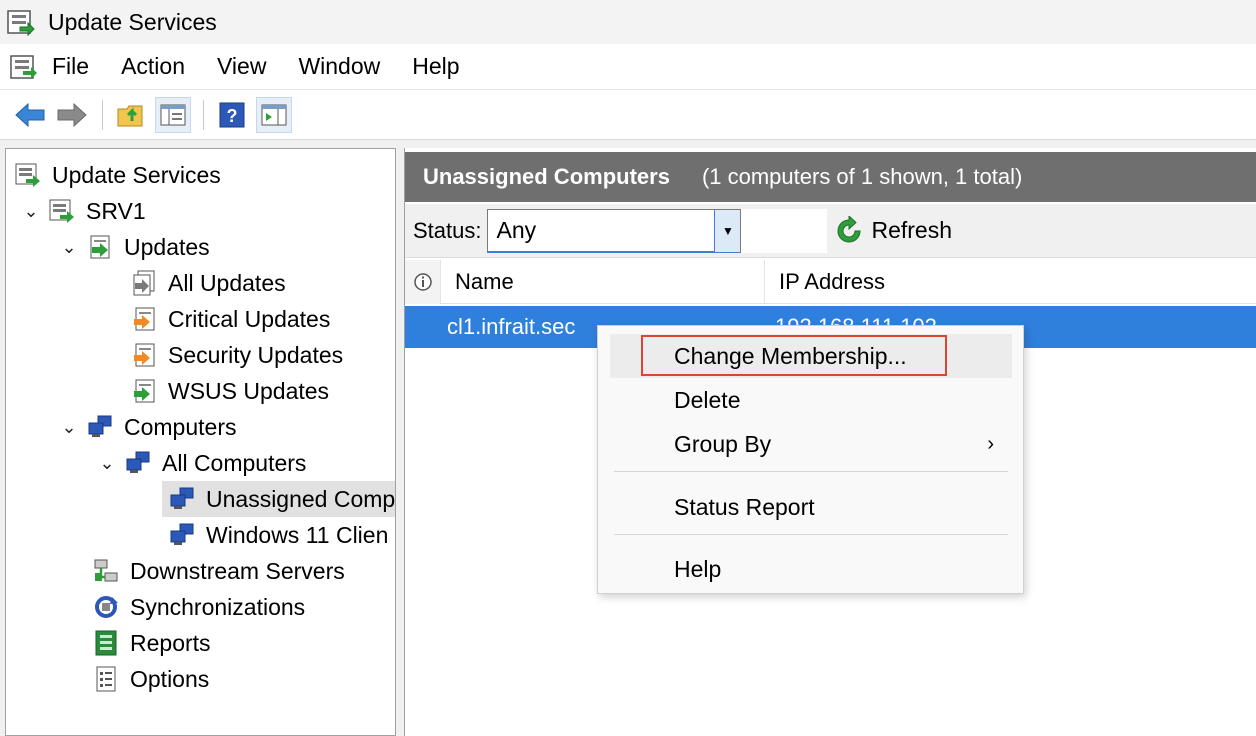  What do you see at coordinates (83, 211) in the screenshot?
I see `tree-item-srv1: ⌄ SRV1` at bounding box center [83, 211].